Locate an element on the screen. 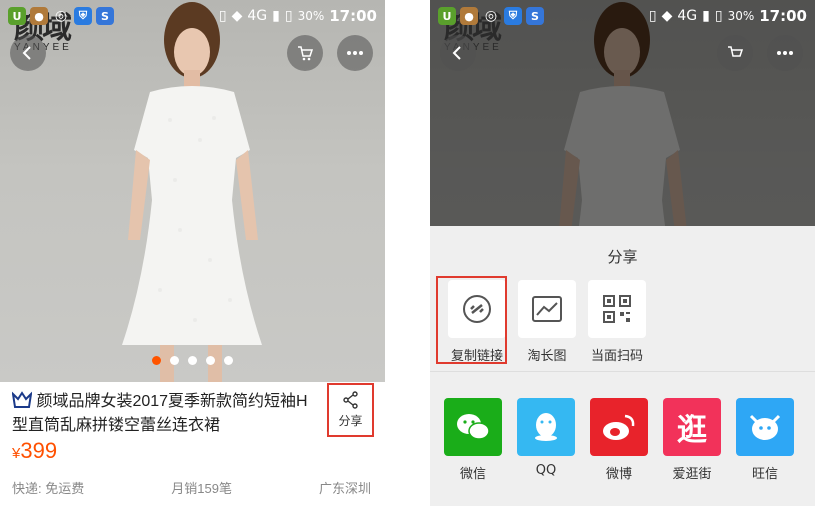 This screenshot has height=506, width=816. product-meta: 快递: 免运费 月销159笔 广东深圳 is located at coordinates (191, 487).